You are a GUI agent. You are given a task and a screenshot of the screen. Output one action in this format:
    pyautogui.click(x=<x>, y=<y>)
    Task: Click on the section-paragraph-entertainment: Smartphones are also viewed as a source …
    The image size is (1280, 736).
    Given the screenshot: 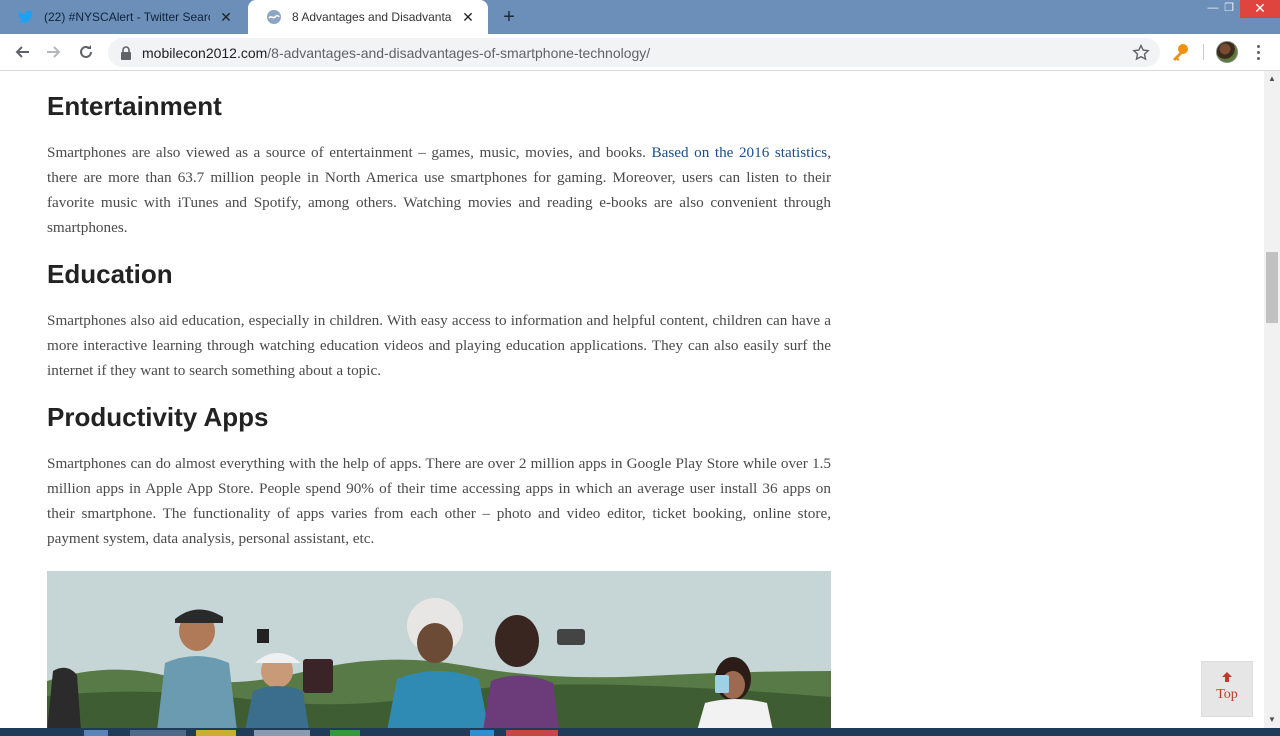 What is the action you would take?
    pyautogui.click(x=439, y=190)
    